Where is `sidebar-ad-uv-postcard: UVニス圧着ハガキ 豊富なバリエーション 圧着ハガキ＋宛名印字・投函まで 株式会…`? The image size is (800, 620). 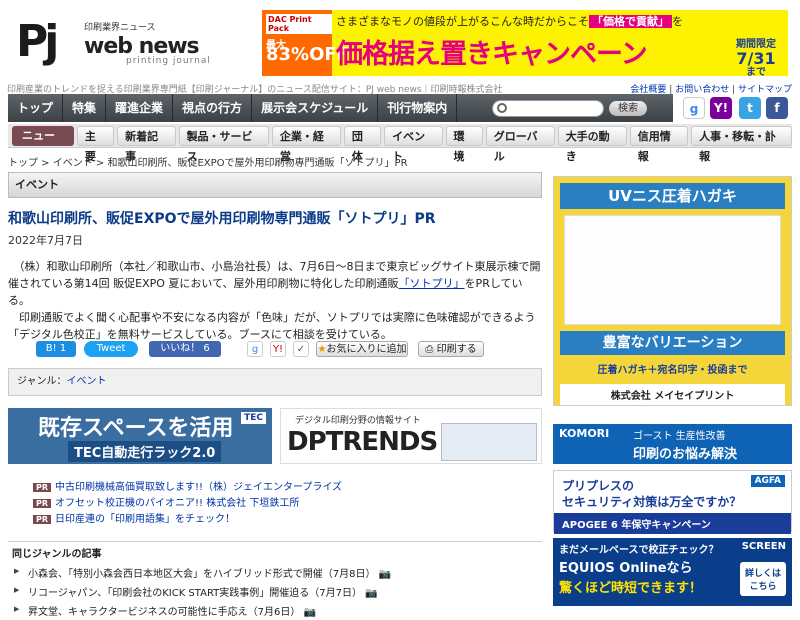 sidebar-ad-uv-postcard: UVニス圧着ハガキ 豊富なバリエーション 圧着ハガキ＋宛名印字・投函まで 株式会… is located at coordinates (672, 291).